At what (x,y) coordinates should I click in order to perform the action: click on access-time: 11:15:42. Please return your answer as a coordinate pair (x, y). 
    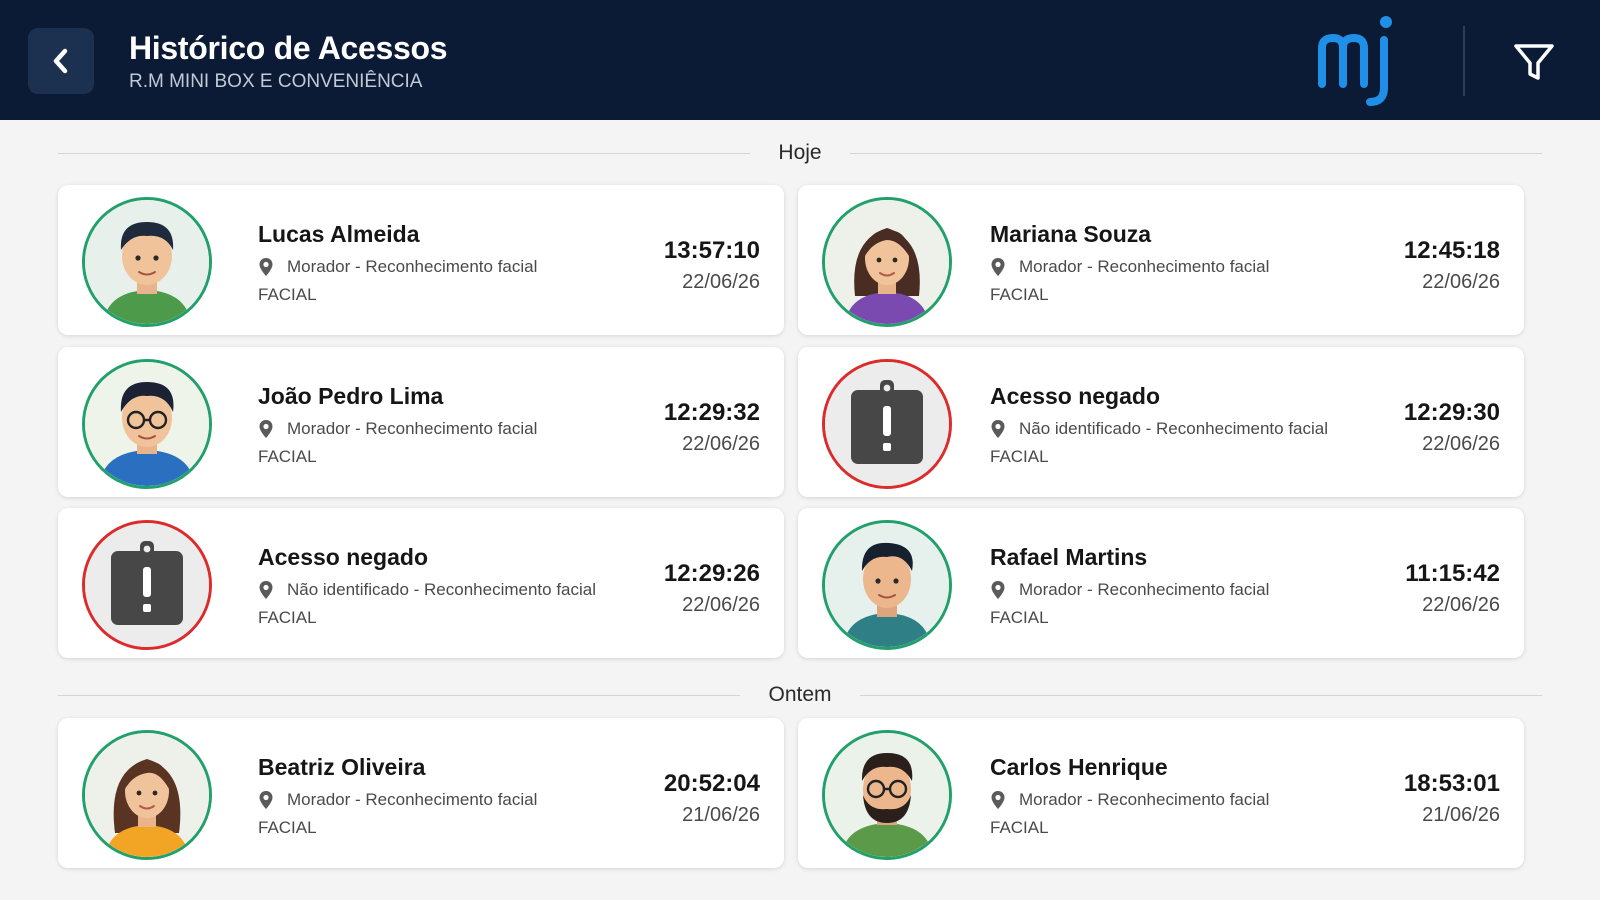
    Looking at the image, I should click on (1452, 573).